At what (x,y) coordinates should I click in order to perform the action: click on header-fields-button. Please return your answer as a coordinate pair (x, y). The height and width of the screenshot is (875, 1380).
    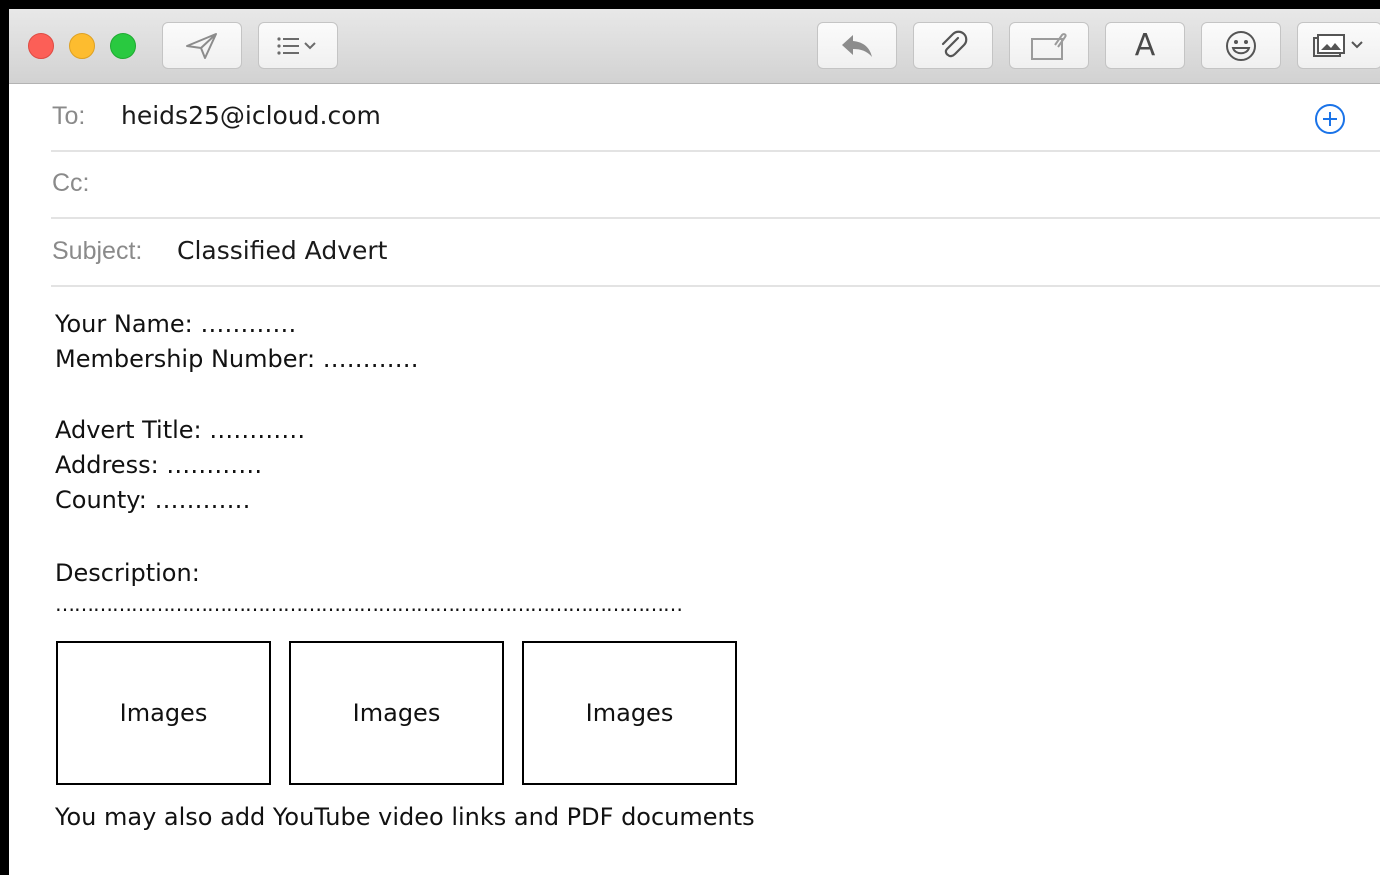
    Looking at the image, I should click on (298, 45).